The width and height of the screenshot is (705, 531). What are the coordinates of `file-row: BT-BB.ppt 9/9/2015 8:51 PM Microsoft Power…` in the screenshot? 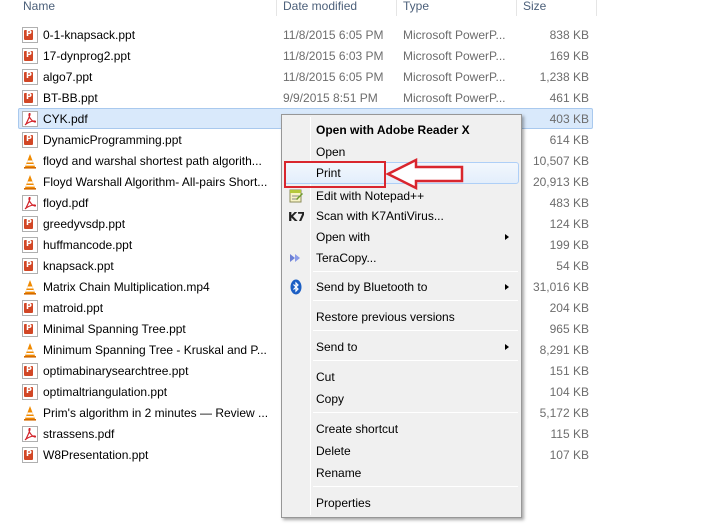 It's located at (305, 97).